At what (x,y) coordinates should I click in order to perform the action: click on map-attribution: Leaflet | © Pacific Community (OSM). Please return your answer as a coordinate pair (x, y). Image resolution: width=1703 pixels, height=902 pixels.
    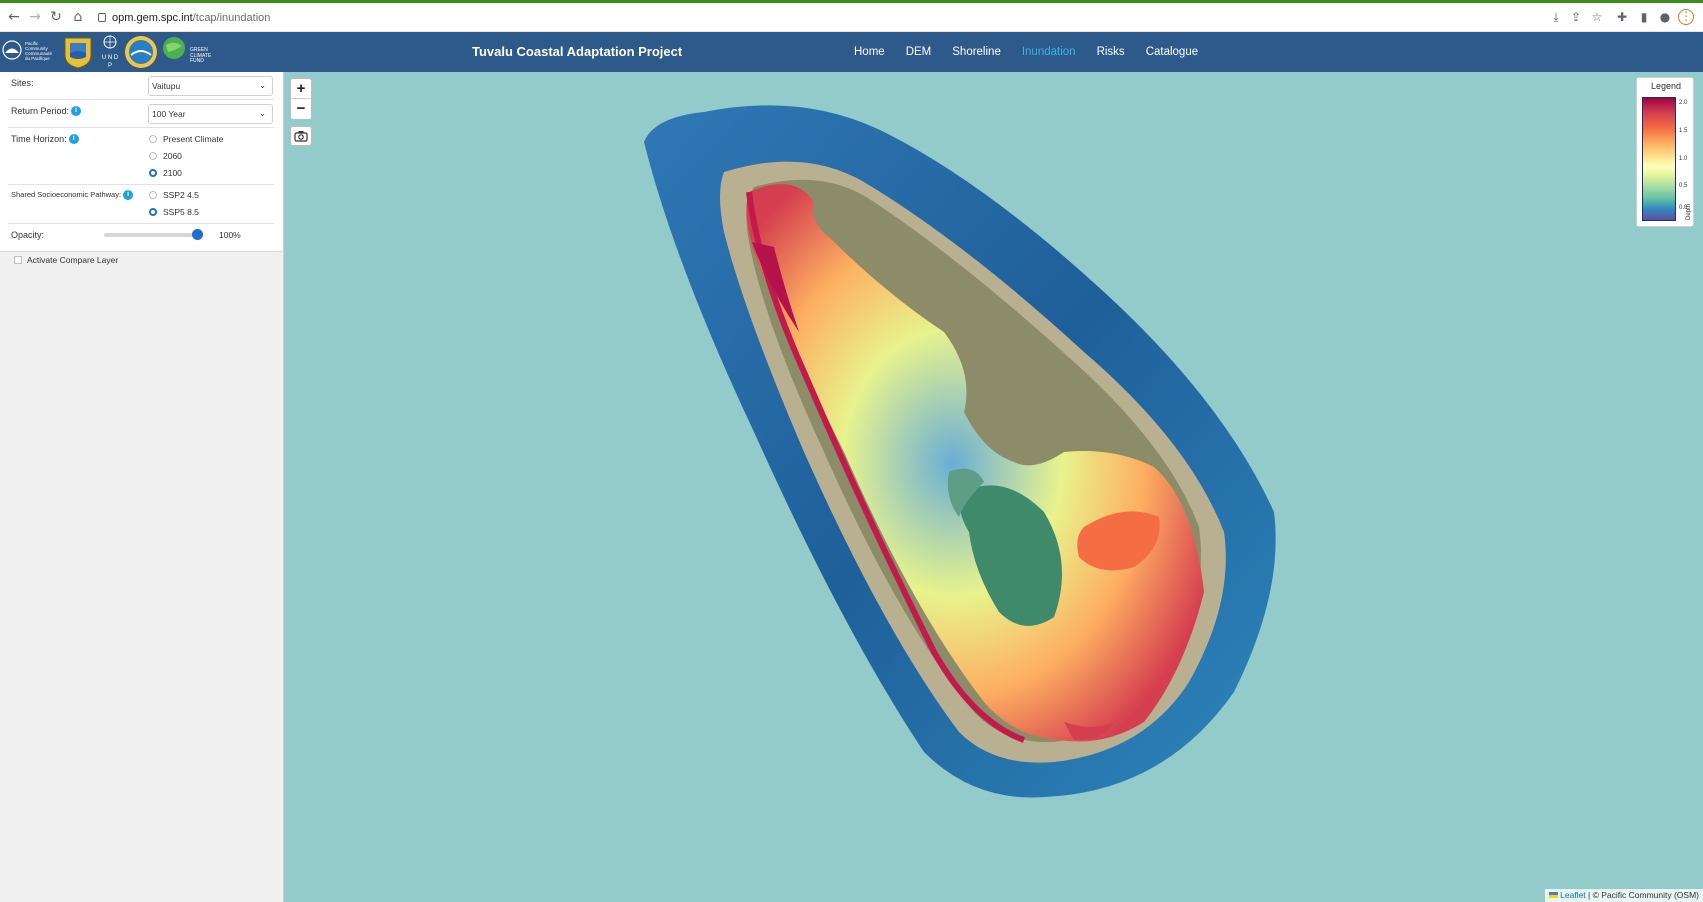
    Looking at the image, I should click on (1624, 895).